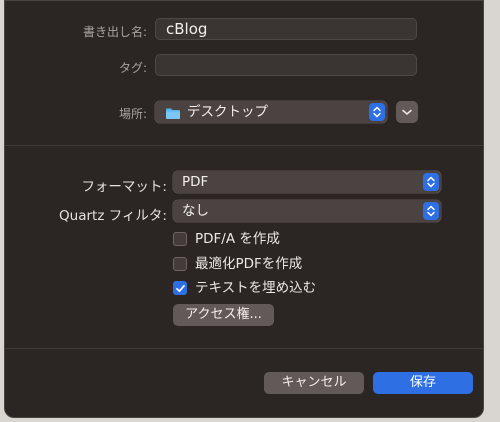  What do you see at coordinates (271, 112) in the screenshot?
I see `location-popup: デスクトップ` at bounding box center [271, 112].